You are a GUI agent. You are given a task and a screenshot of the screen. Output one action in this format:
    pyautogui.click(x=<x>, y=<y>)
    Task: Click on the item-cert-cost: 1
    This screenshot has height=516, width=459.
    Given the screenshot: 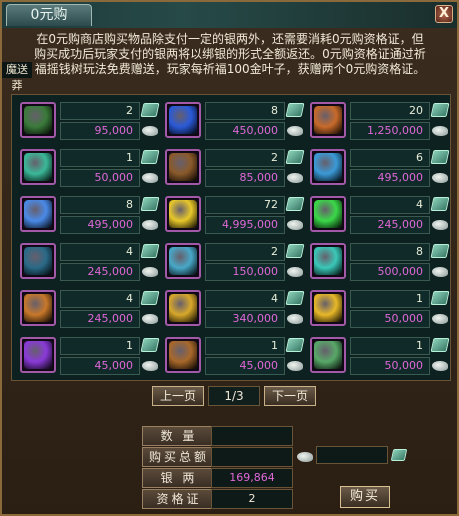 What is the action you would take?
    pyautogui.click(x=390, y=299)
    